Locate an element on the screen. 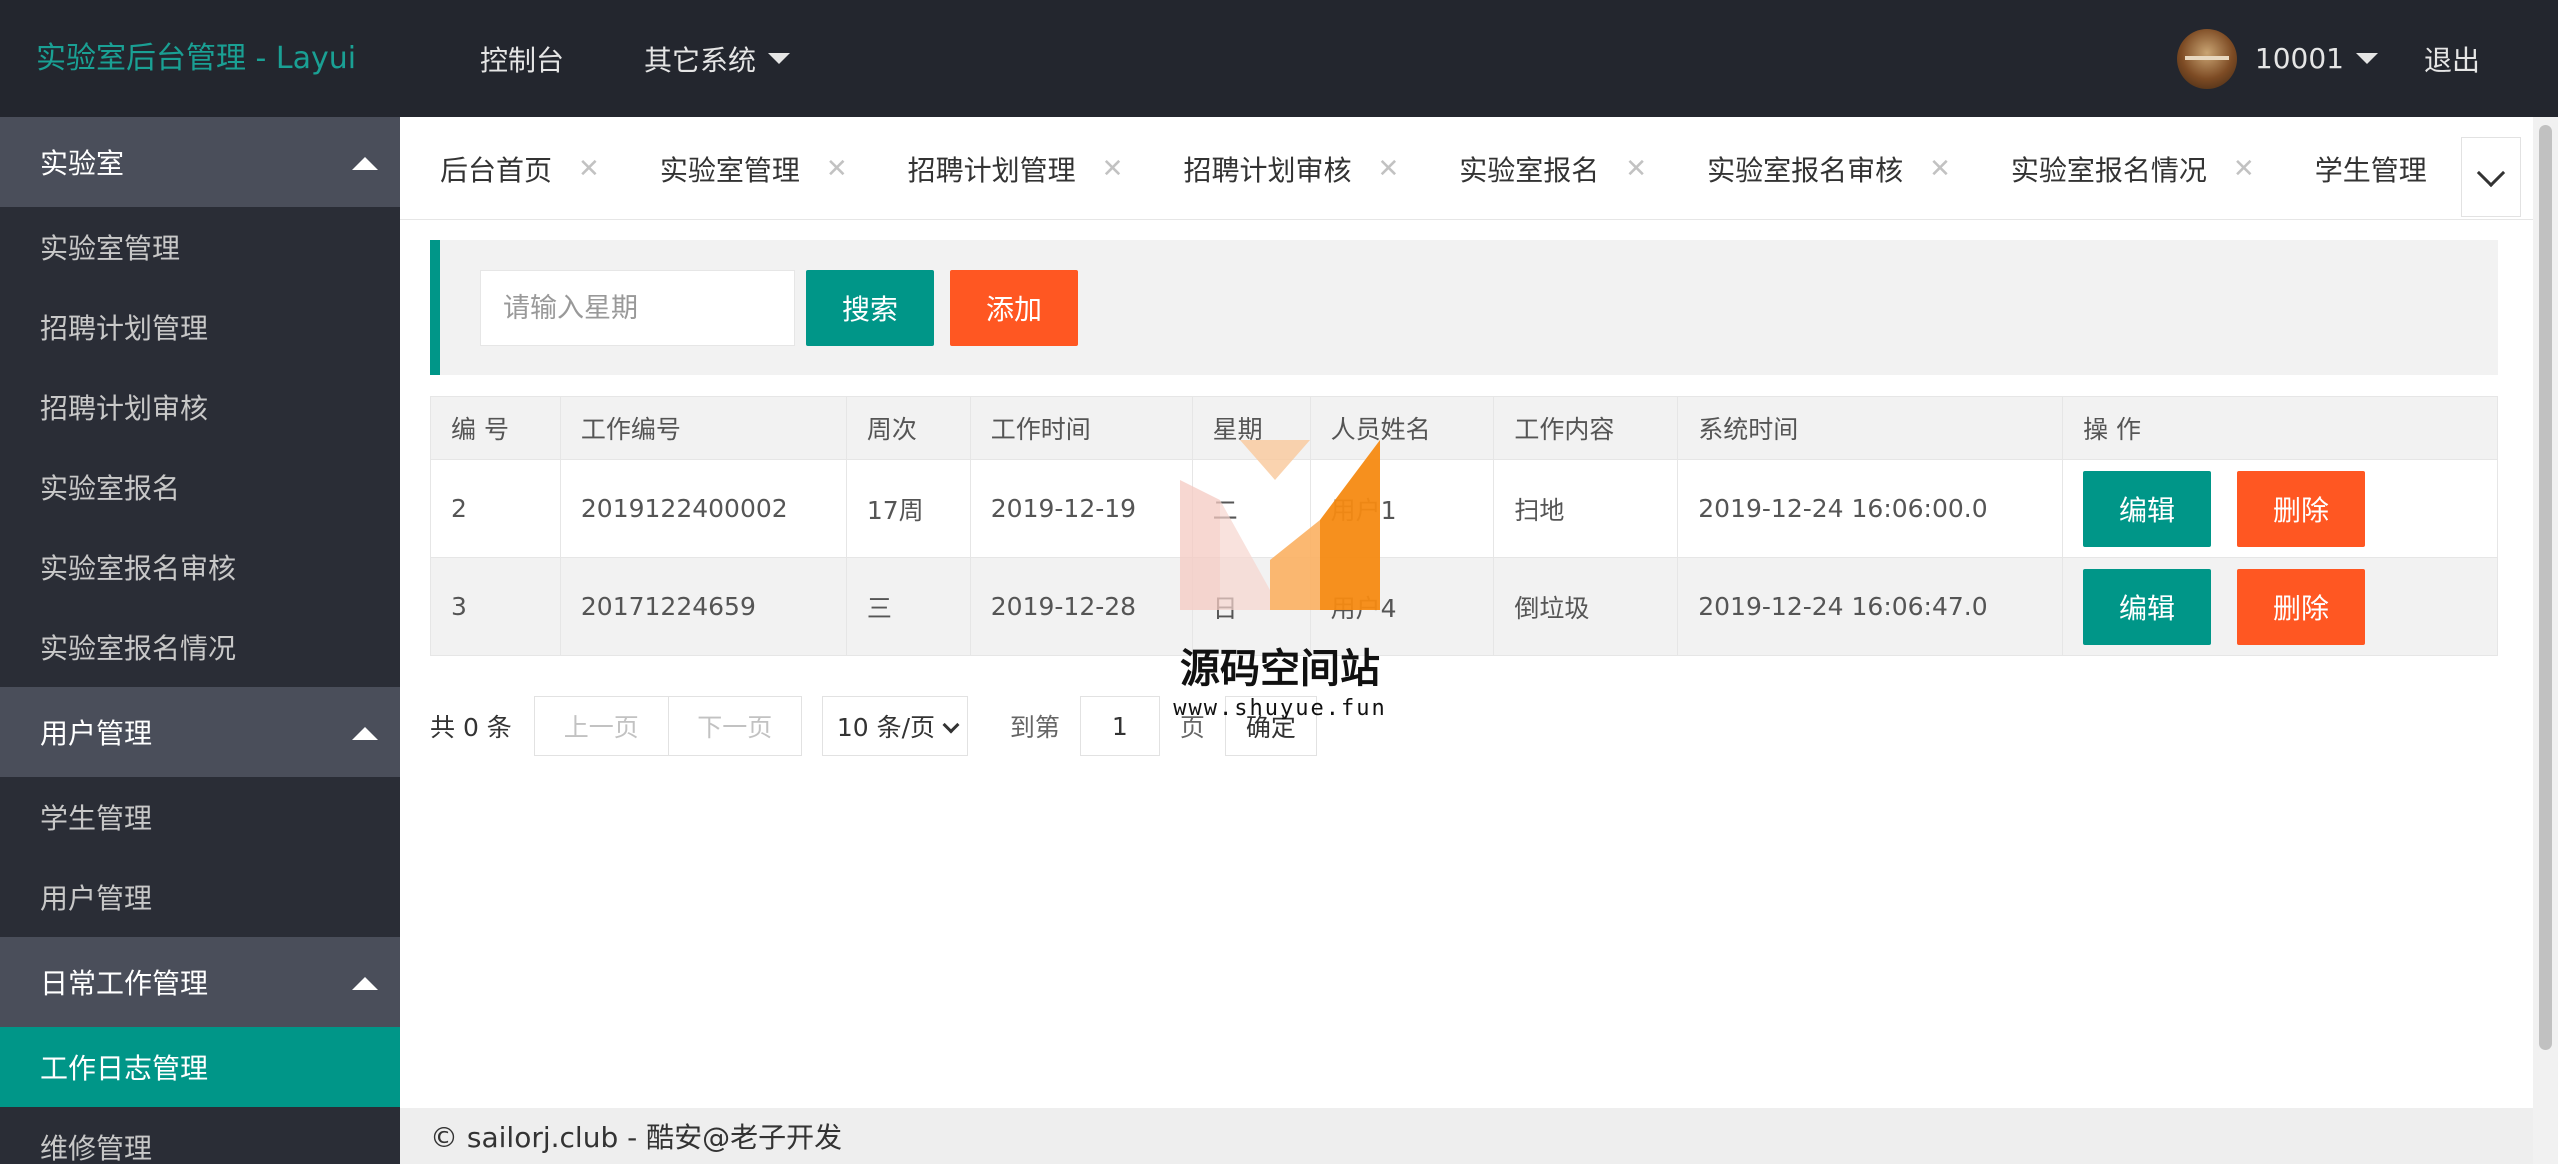 Image resolution: width=2558 pixels, height=1164 pixels. cell-content: 倒垃圾 is located at coordinates (1586, 606).